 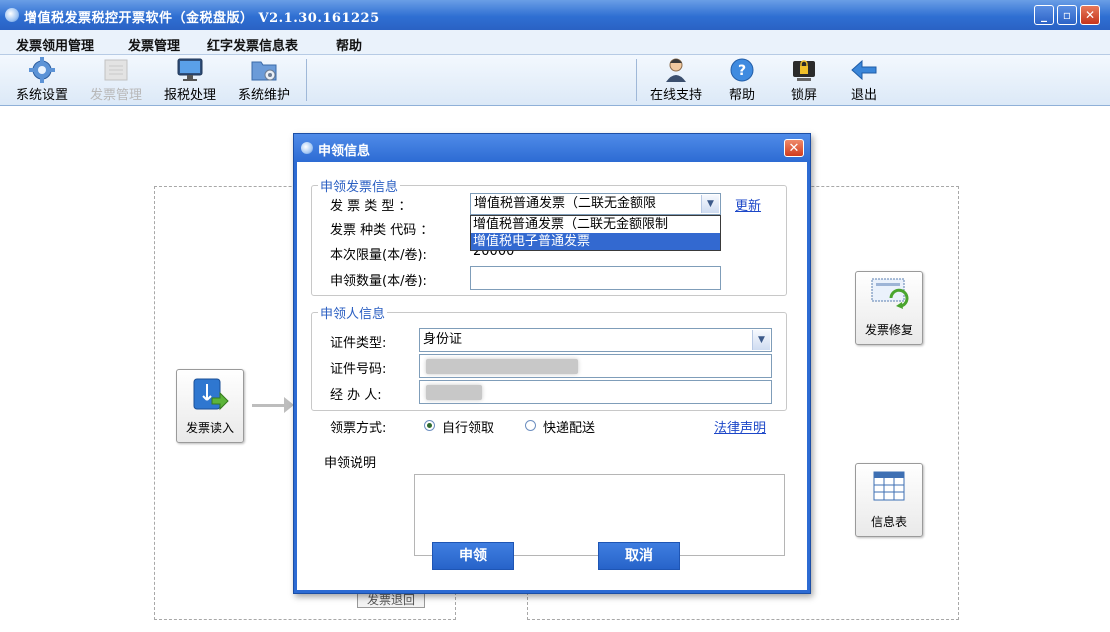 What do you see at coordinates (595, 241) in the screenshot?
I see `dropdown-option-electronic: 增值税电子普通发票` at bounding box center [595, 241].